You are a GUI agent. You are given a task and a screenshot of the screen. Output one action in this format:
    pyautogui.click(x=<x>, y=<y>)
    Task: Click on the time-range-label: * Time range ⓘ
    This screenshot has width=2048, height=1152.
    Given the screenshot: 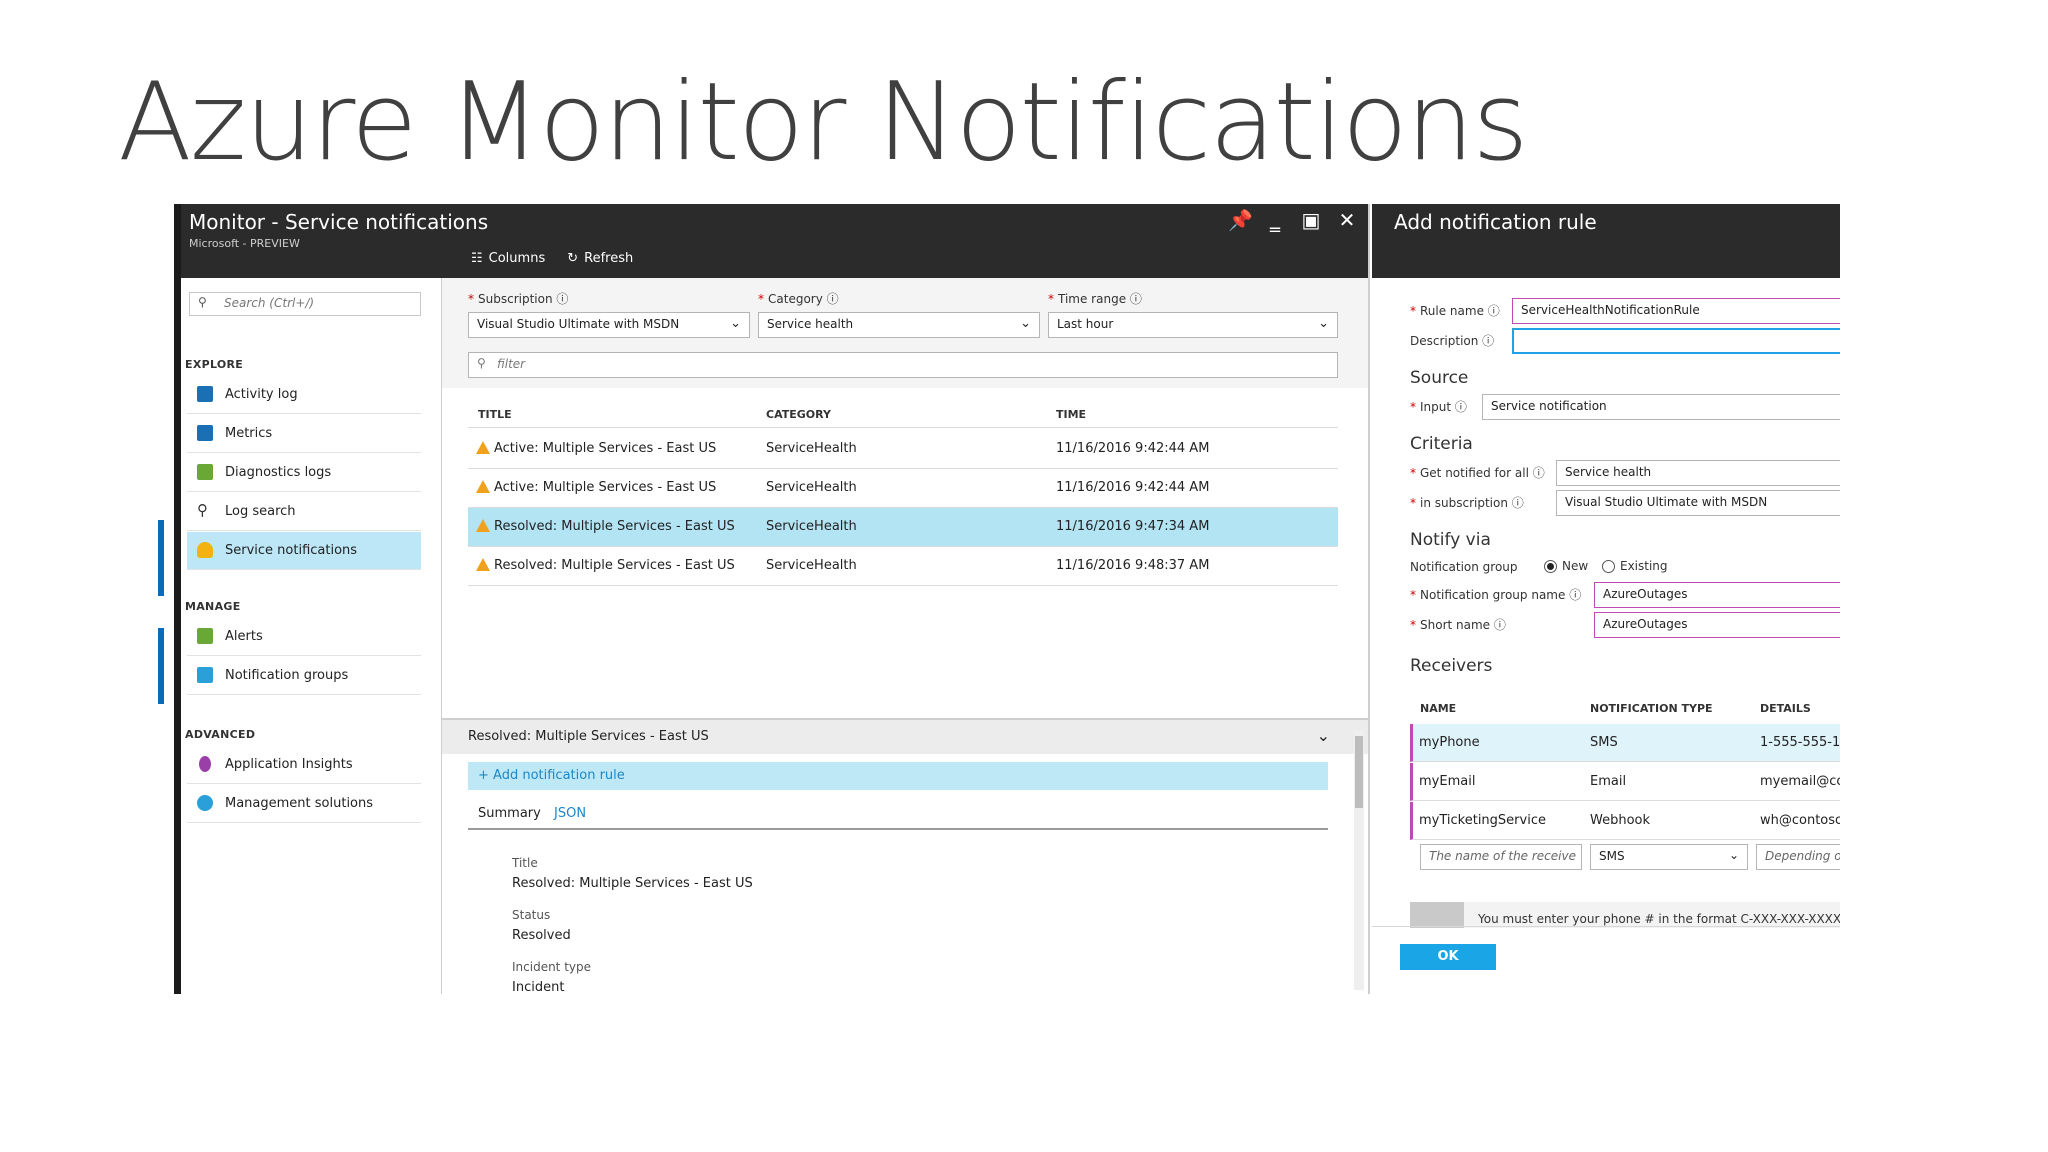 What is the action you would take?
    pyautogui.click(x=1095, y=299)
    